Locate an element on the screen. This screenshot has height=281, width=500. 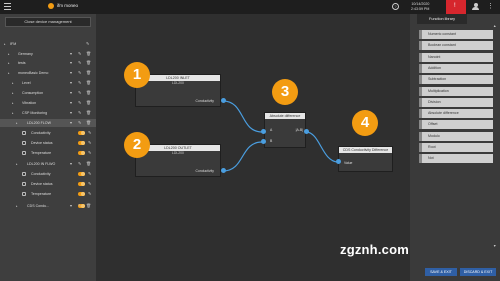
tree-item: ▸ Level ▾ ✎ 🗑 is located at coordinates (48, 83).